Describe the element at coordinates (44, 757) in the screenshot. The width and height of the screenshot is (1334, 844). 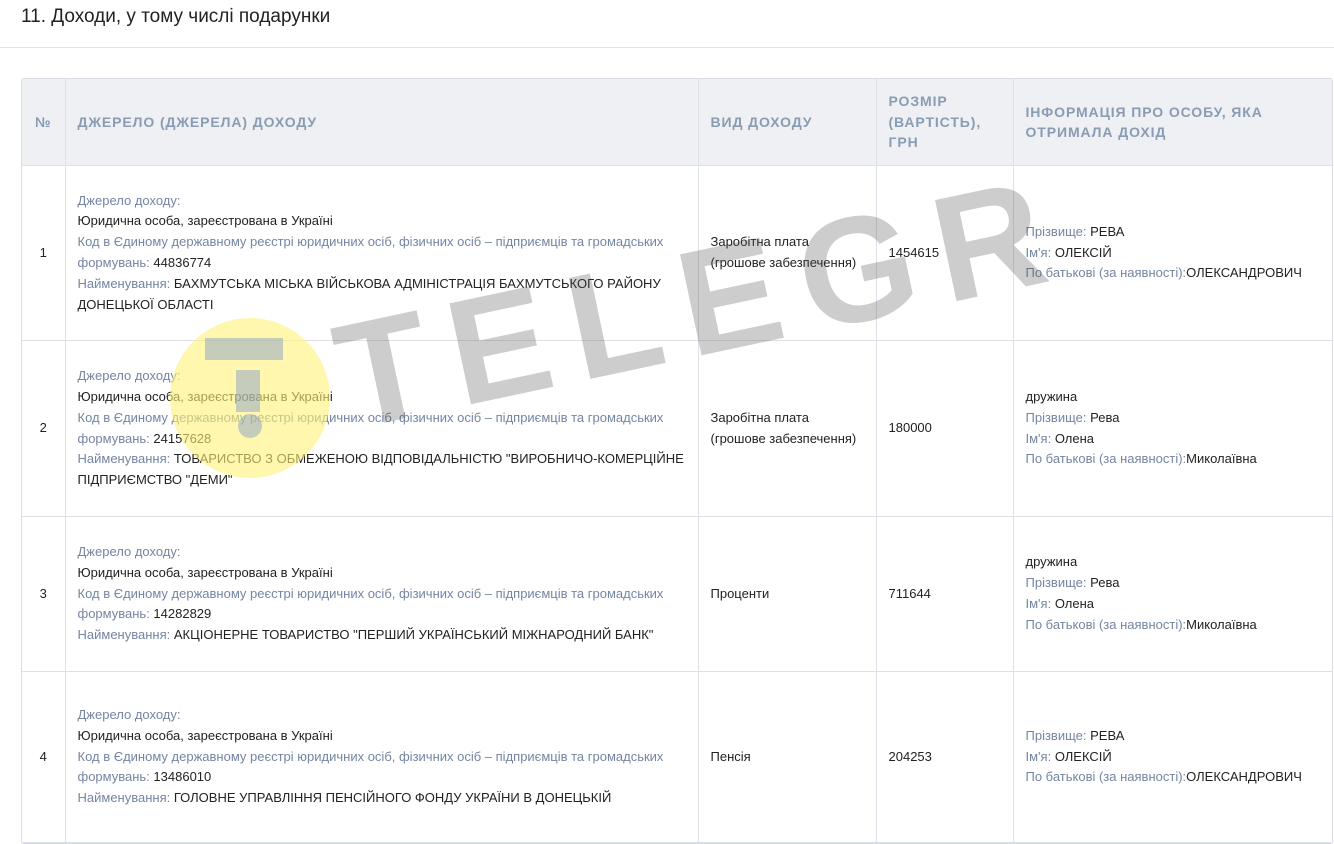
I see `row-number: 4` at that location.